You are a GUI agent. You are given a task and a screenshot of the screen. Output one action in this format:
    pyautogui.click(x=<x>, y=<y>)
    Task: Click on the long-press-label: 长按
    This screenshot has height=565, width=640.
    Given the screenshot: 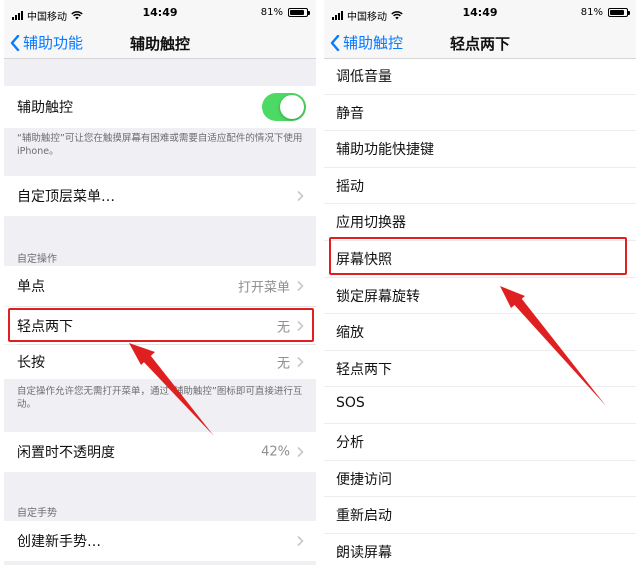 What is the action you would take?
    pyautogui.click(x=31, y=363)
    